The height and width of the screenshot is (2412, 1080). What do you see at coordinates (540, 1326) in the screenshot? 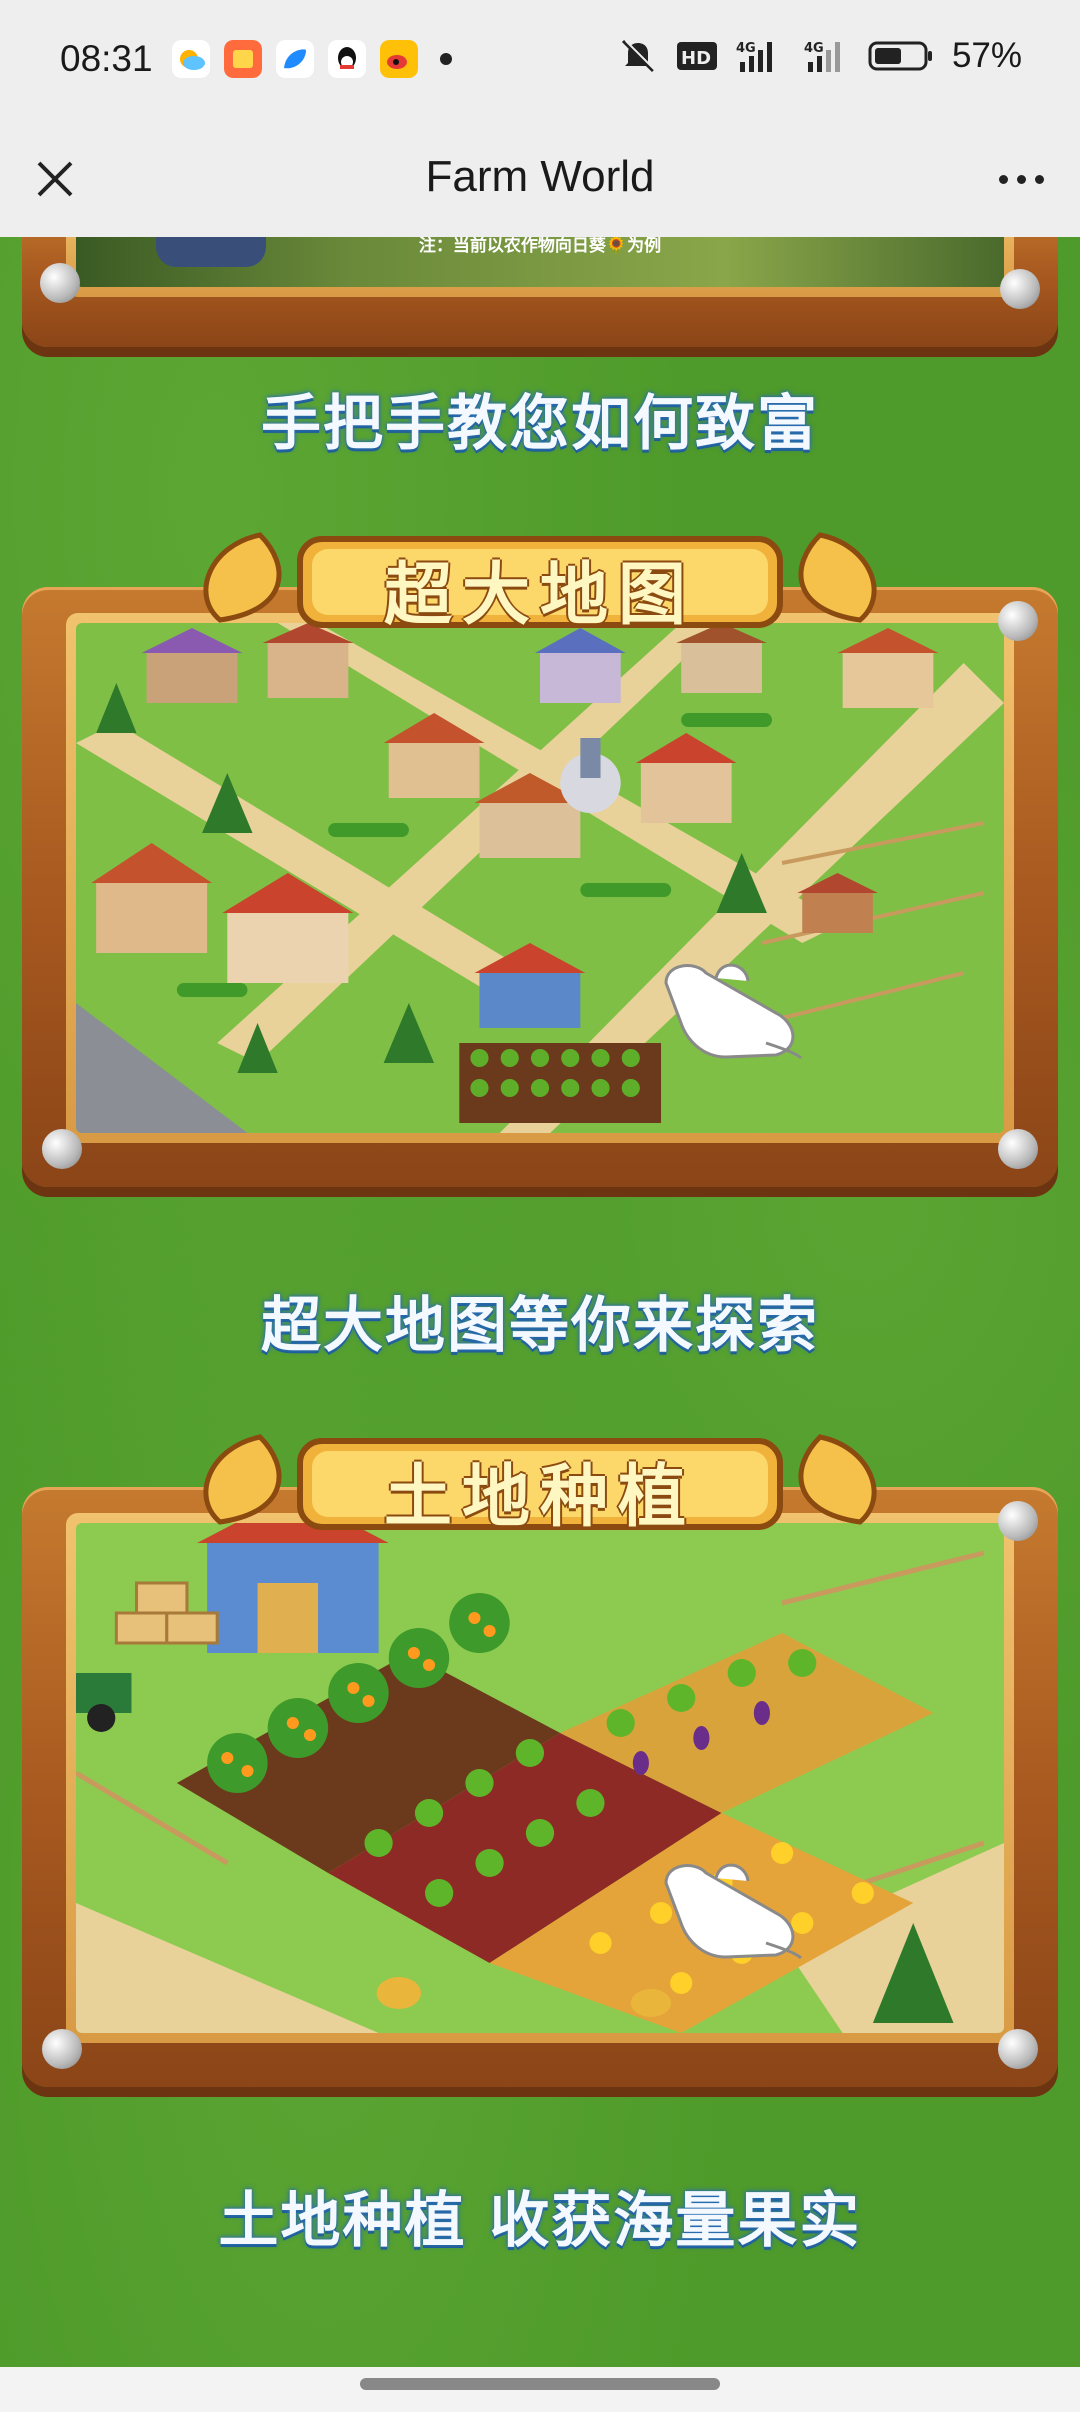
I see `map-caption: 超大地图等你来探索` at bounding box center [540, 1326].